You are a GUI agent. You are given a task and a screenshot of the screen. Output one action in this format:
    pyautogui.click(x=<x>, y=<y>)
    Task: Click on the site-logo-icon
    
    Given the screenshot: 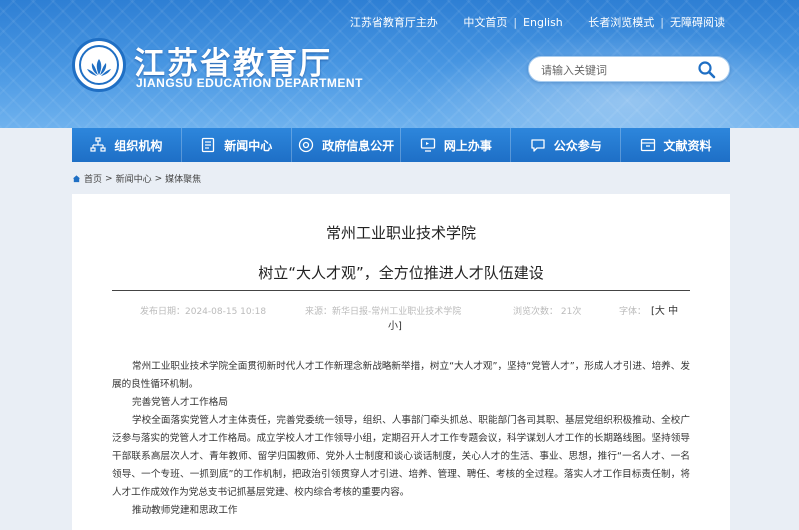 What is the action you would take?
    pyautogui.click(x=99, y=65)
    